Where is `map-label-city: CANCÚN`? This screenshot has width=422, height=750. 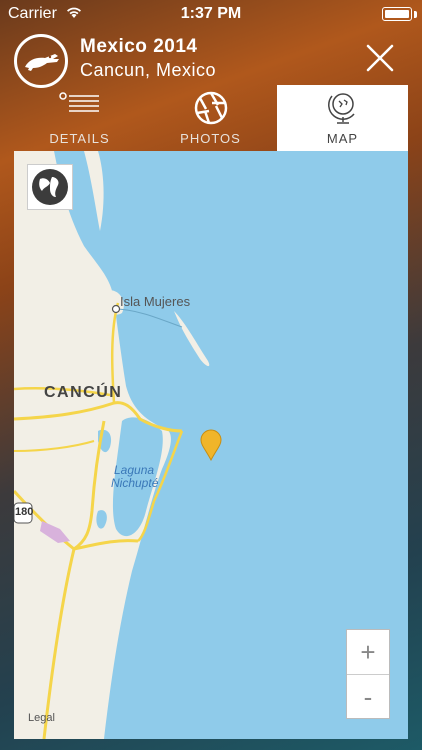 map-label-city: CANCÚN is located at coordinates (83, 392).